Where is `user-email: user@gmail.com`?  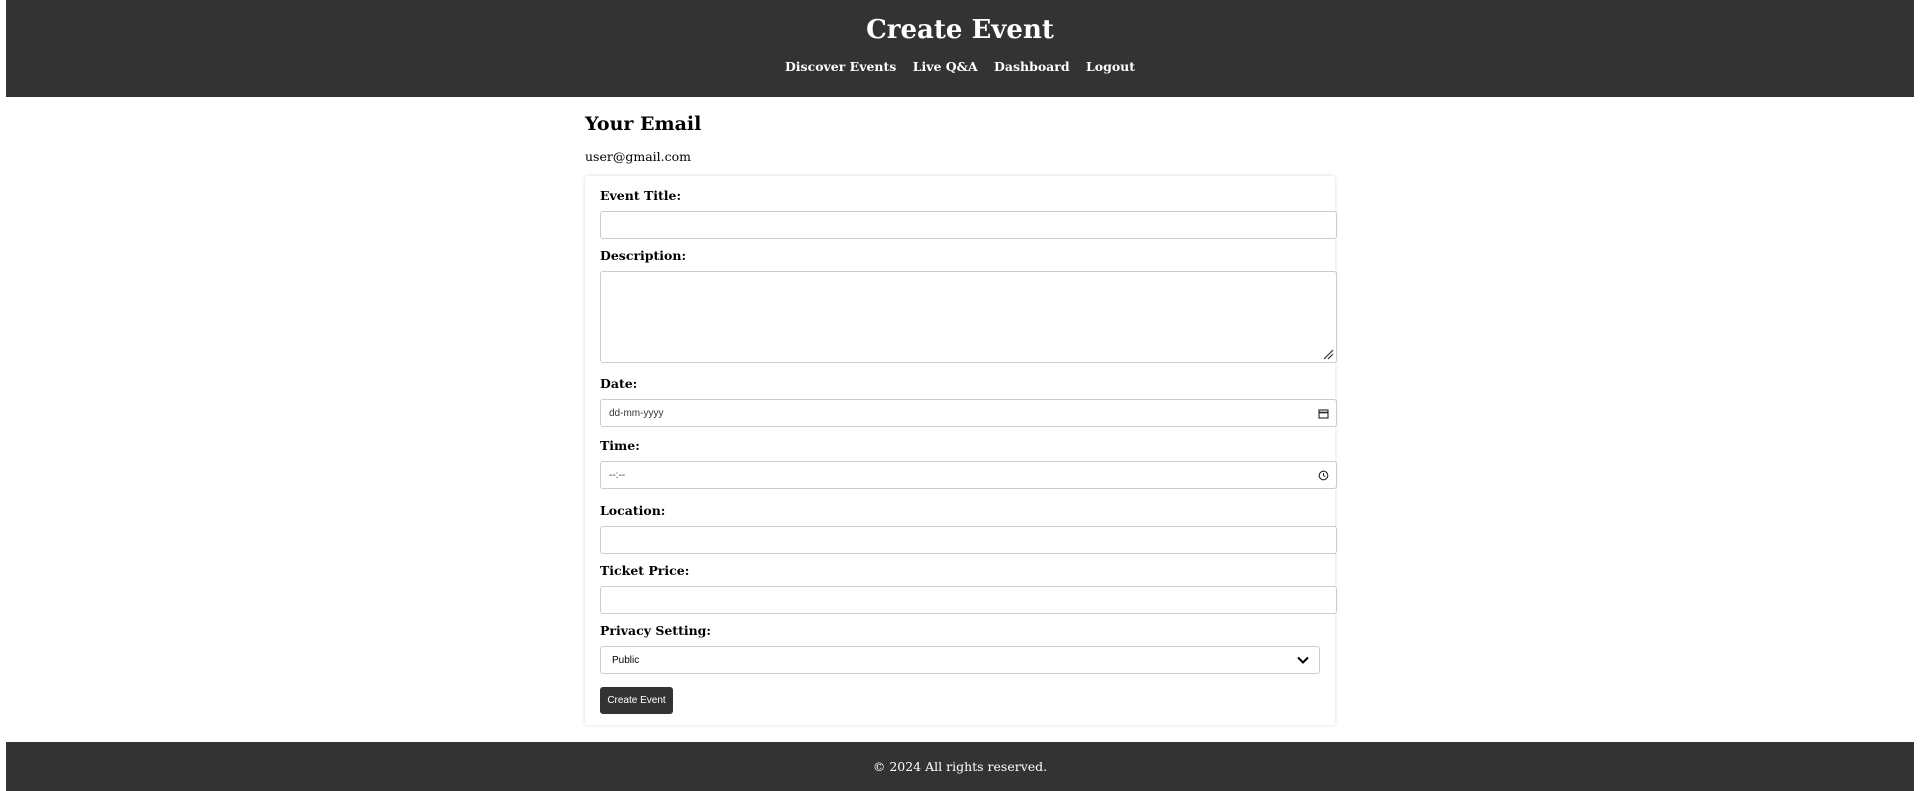
user-email: user@gmail.com is located at coordinates (638, 156).